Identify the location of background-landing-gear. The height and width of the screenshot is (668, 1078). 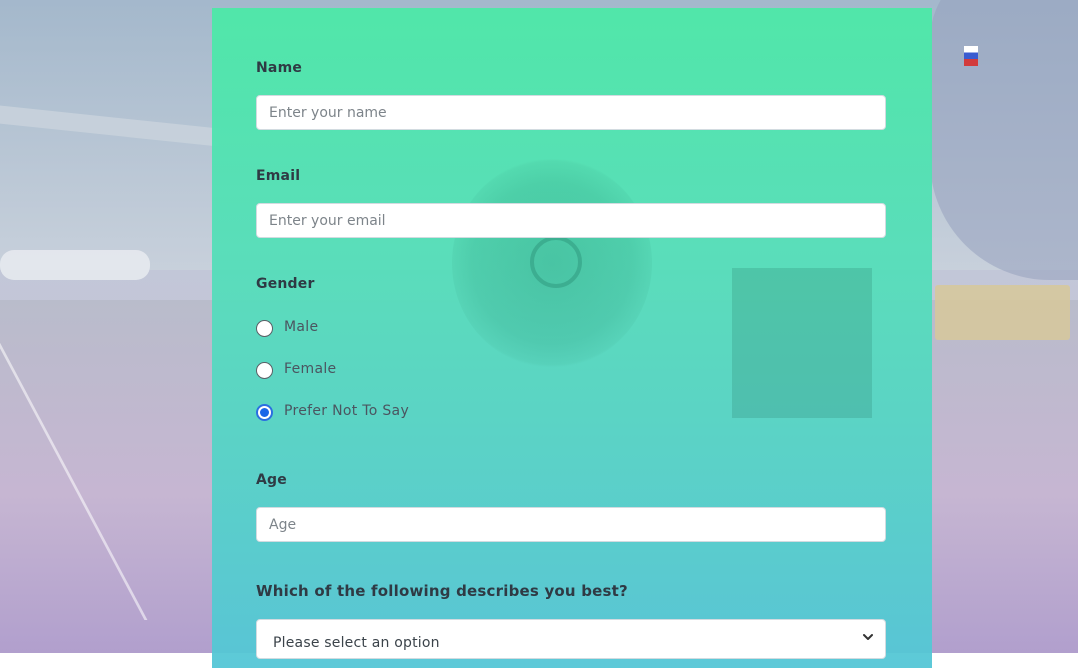
(802, 343).